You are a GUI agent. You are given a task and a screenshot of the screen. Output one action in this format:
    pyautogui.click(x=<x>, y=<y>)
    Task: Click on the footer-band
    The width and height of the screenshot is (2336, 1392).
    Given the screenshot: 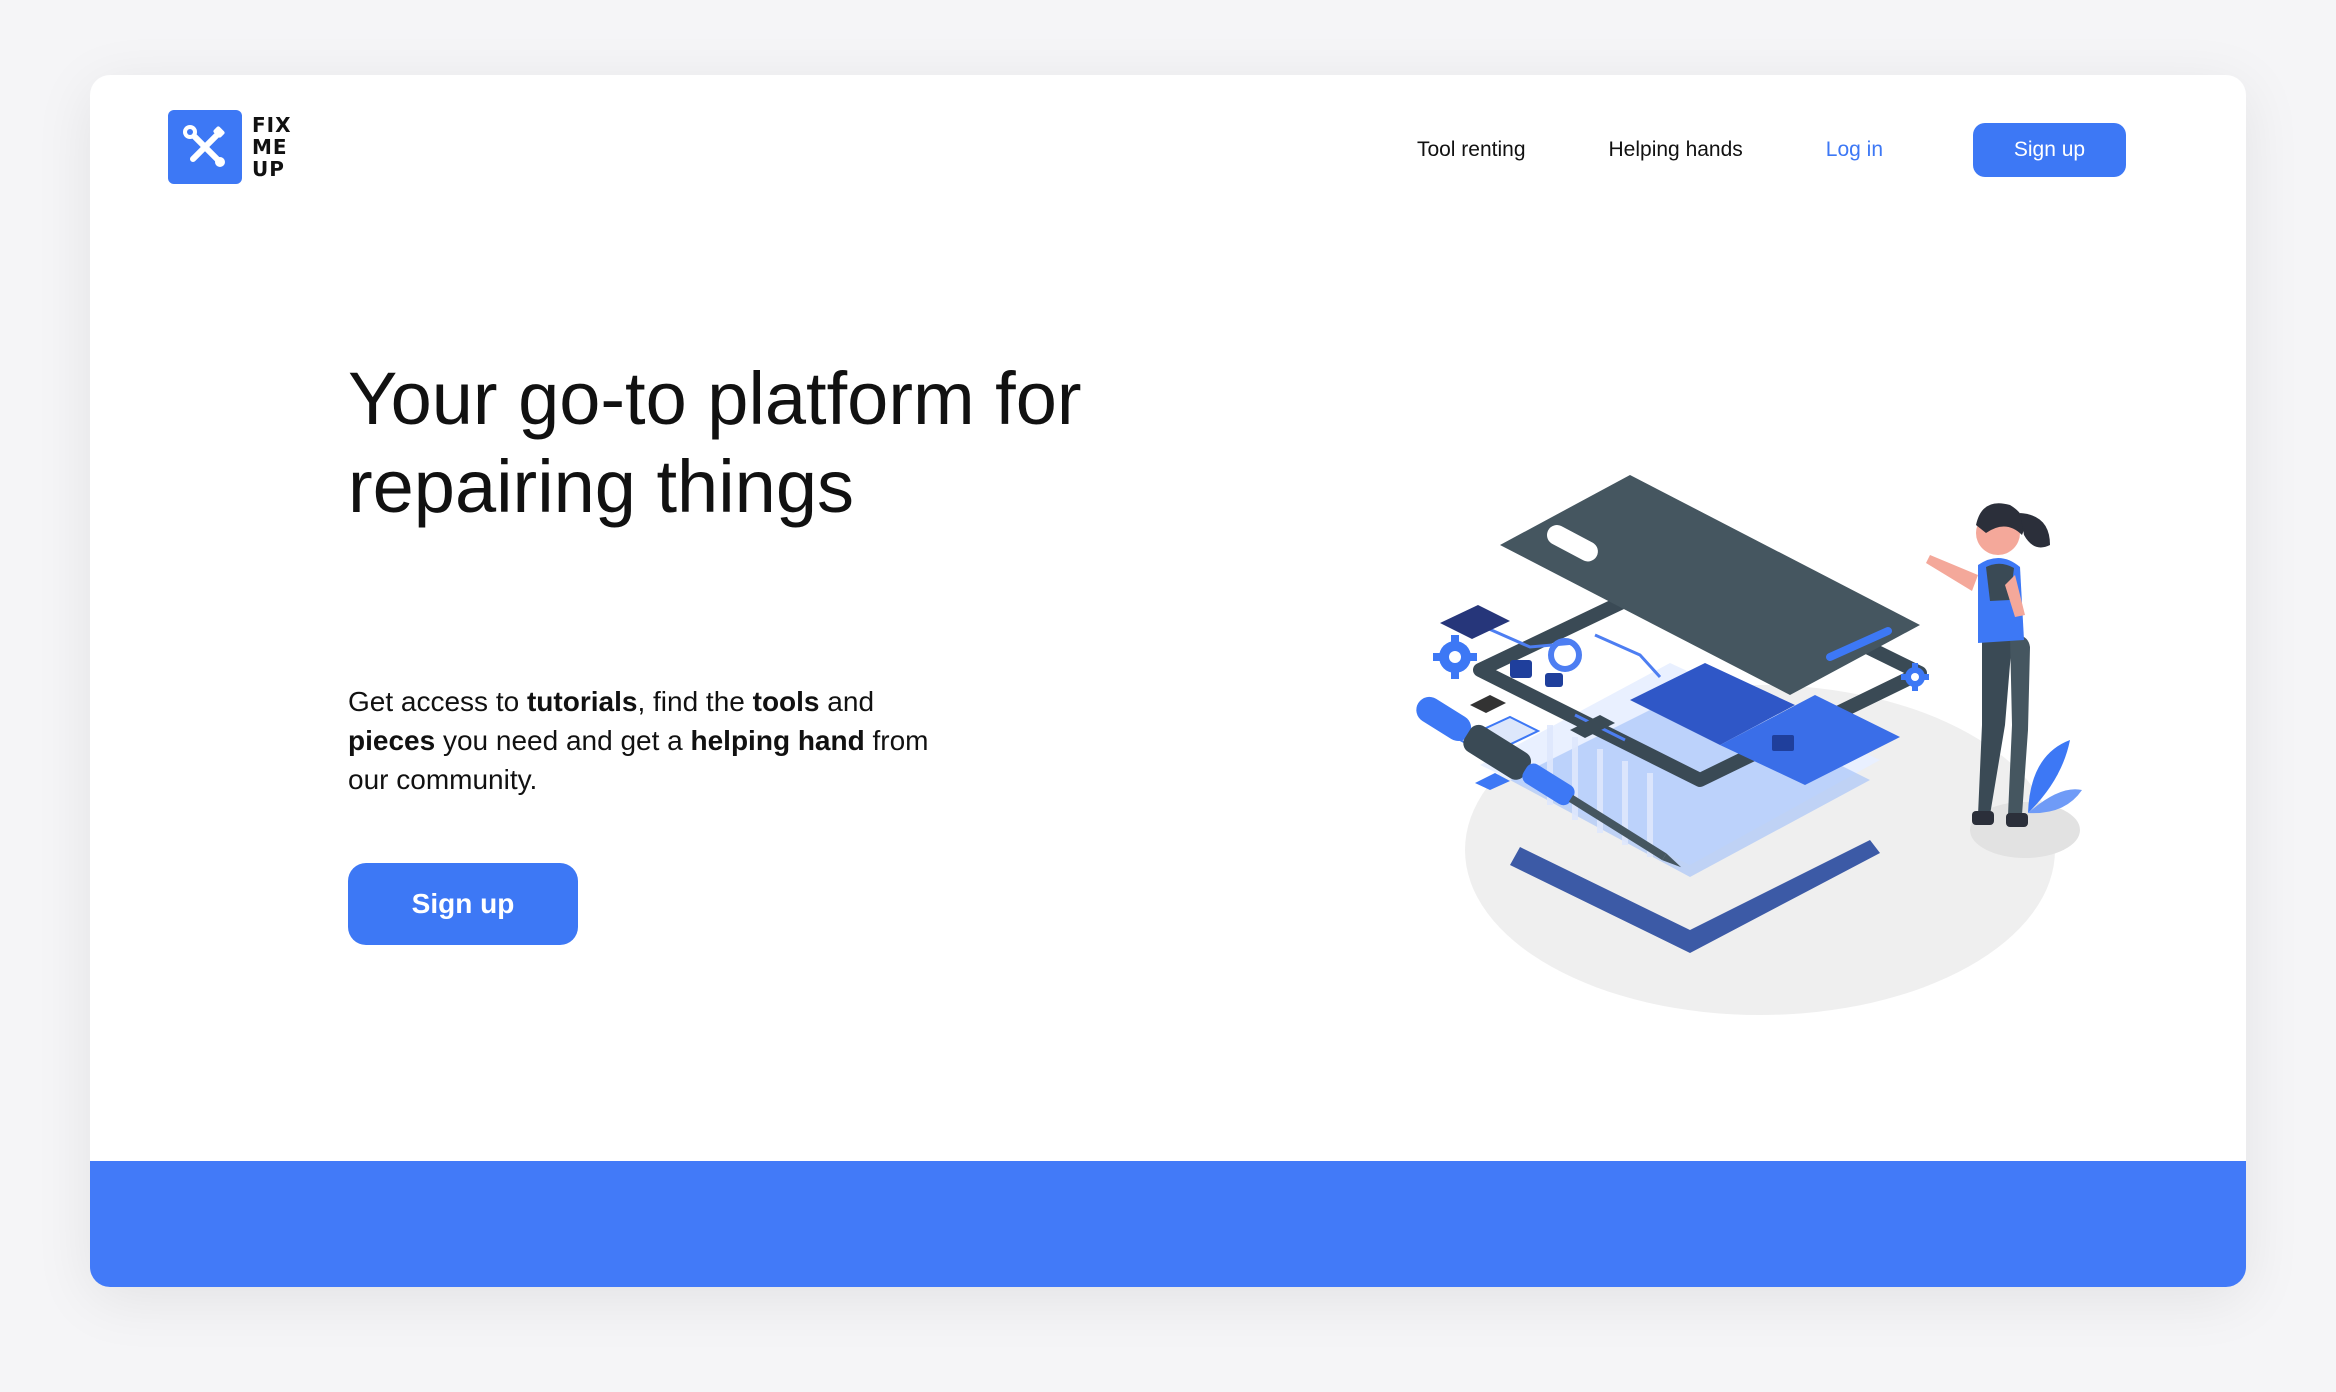 What is the action you would take?
    pyautogui.click(x=1168, y=1224)
    